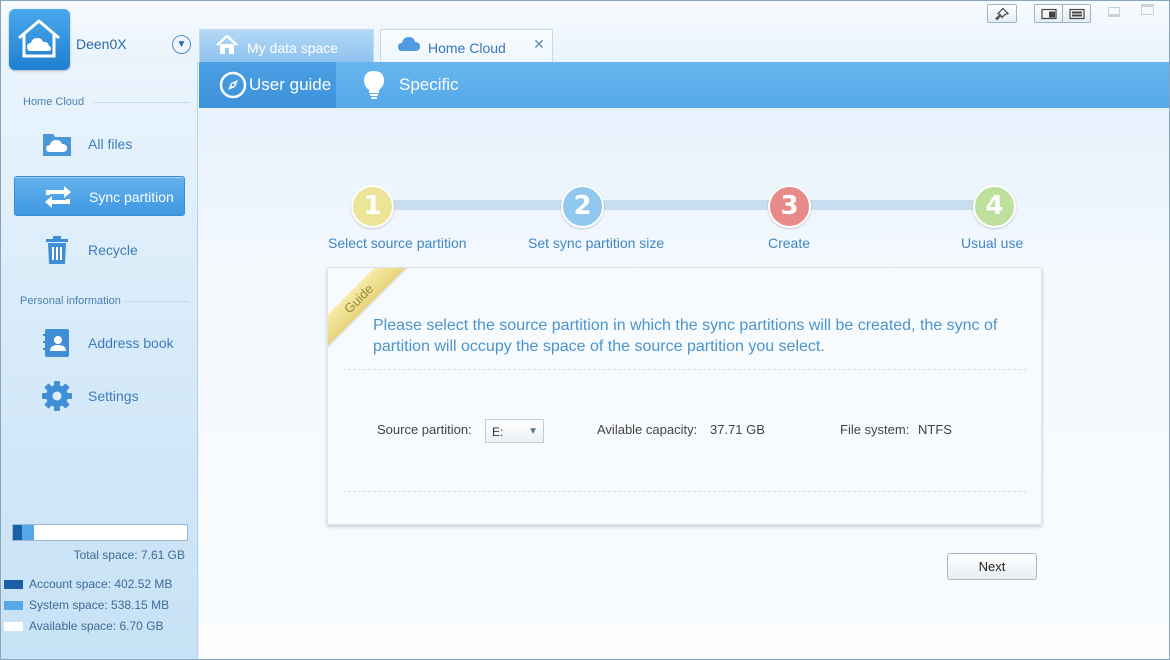 The height and width of the screenshot is (660, 1170). What do you see at coordinates (737, 429) in the screenshot?
I see `available-capacity-value: 37.71 GB` at bounding box center [737, 429].